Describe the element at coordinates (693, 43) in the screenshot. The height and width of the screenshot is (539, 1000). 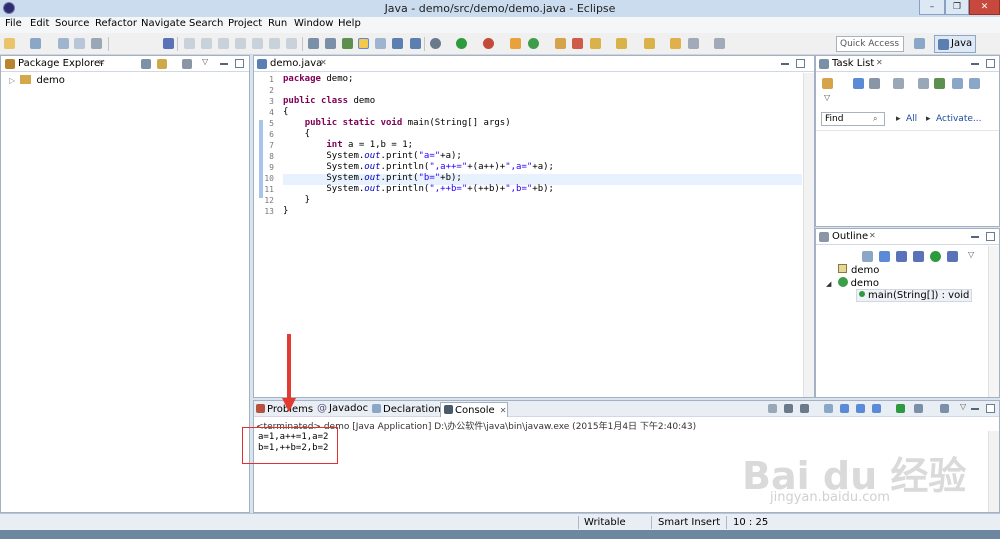
I see `back-icon` at that location.